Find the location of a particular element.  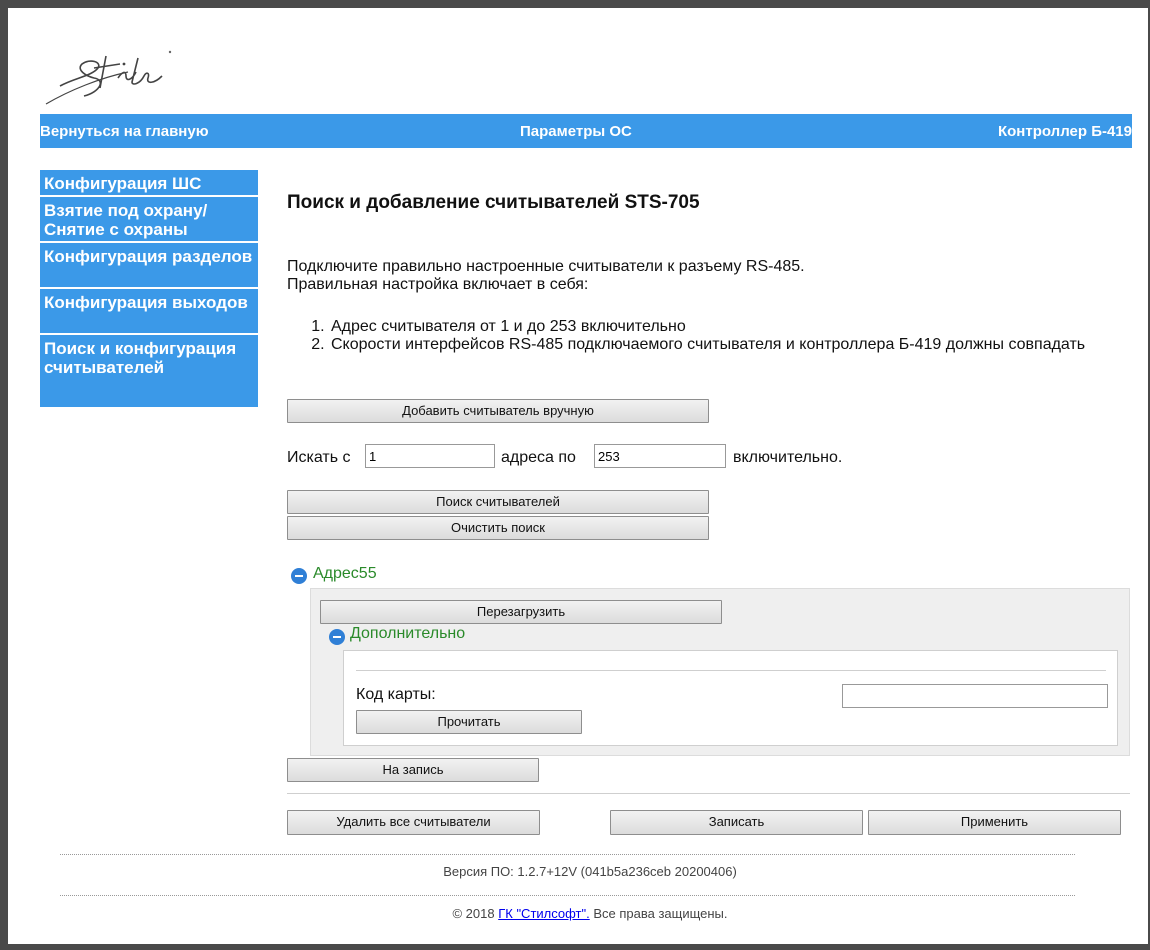

card-code-label: Код карты: is located at coordinates (396, 694).